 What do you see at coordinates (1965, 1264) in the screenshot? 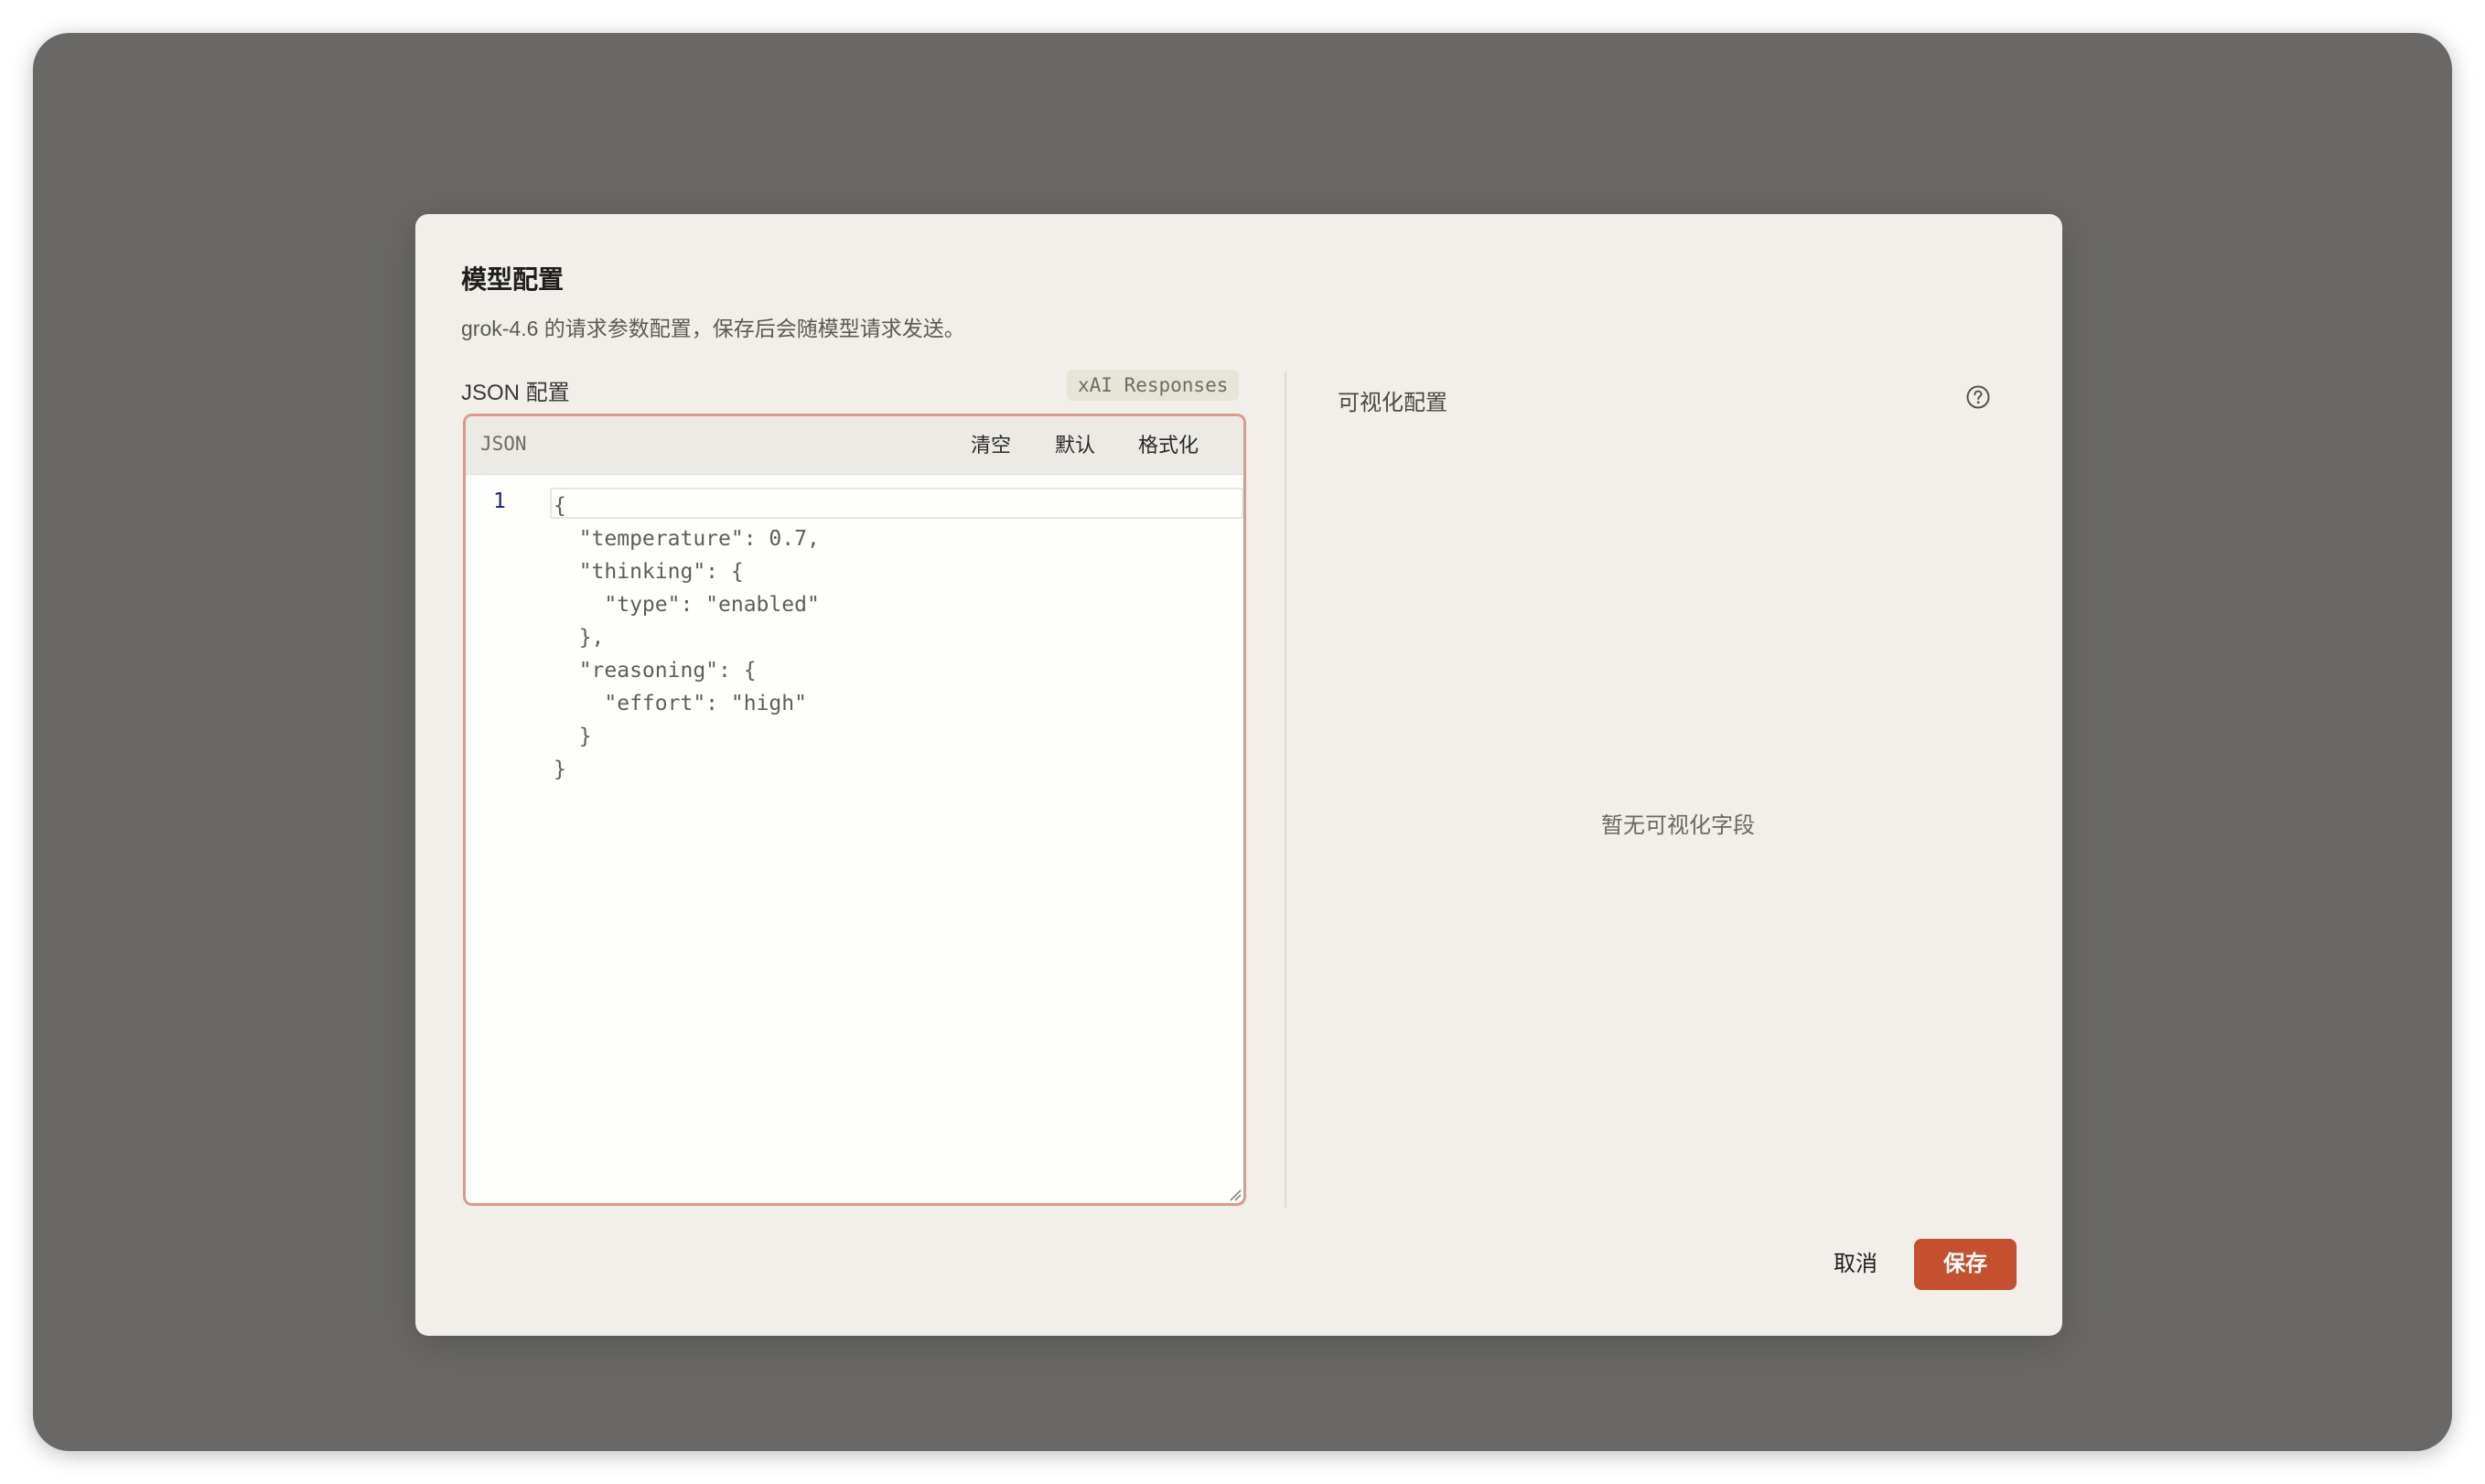
I see `save-button: 保存` at bounding box center [1965, 1264].